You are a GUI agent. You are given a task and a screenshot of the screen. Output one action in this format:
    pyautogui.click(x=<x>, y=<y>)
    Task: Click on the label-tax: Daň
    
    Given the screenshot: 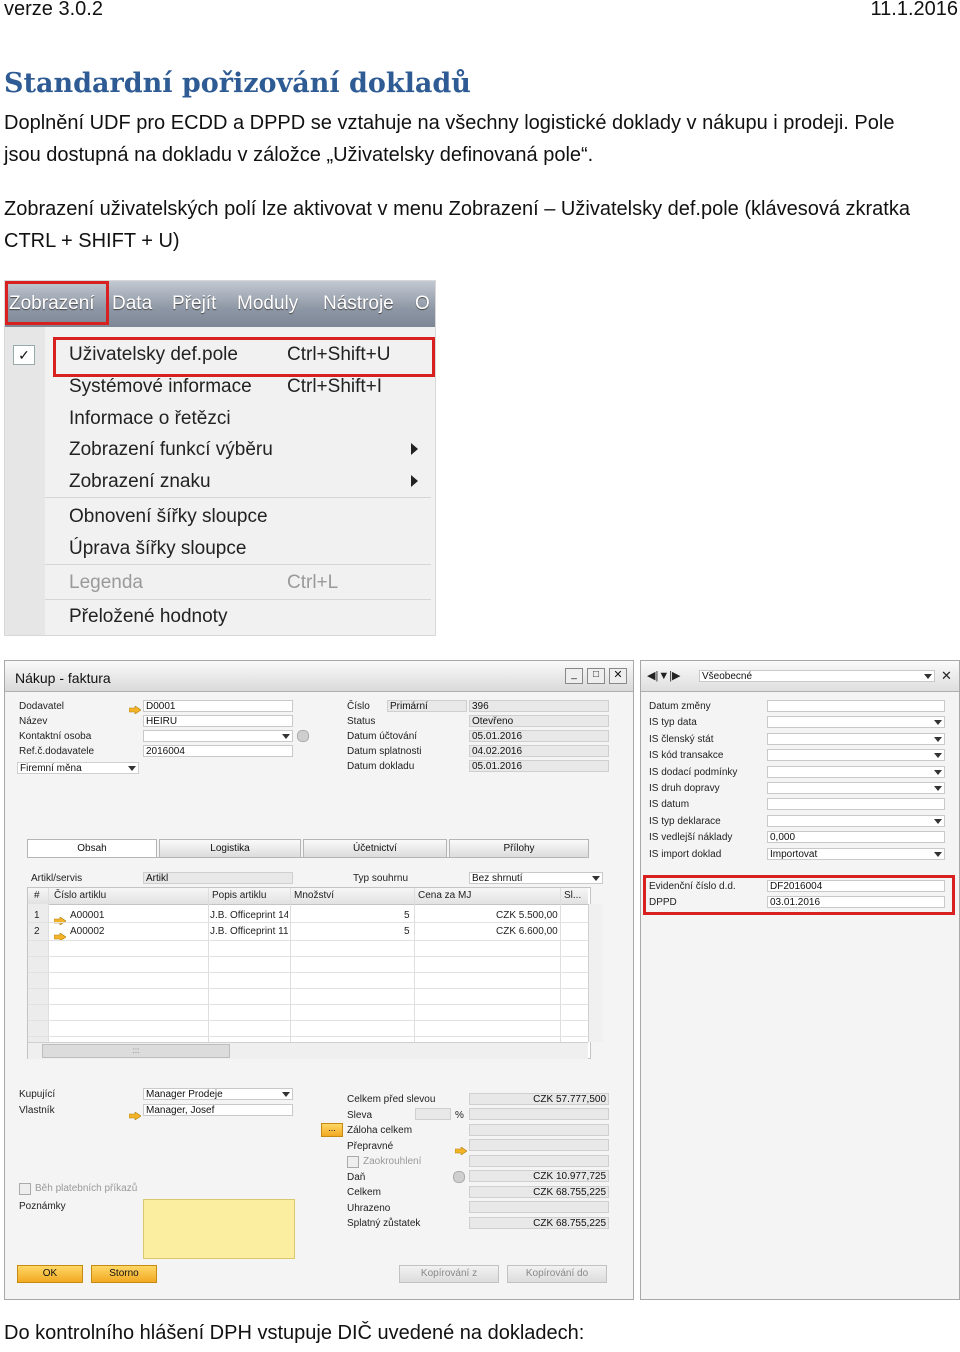 What is the action you would take?
    pyautogui.click(x=356, y=1177)
    